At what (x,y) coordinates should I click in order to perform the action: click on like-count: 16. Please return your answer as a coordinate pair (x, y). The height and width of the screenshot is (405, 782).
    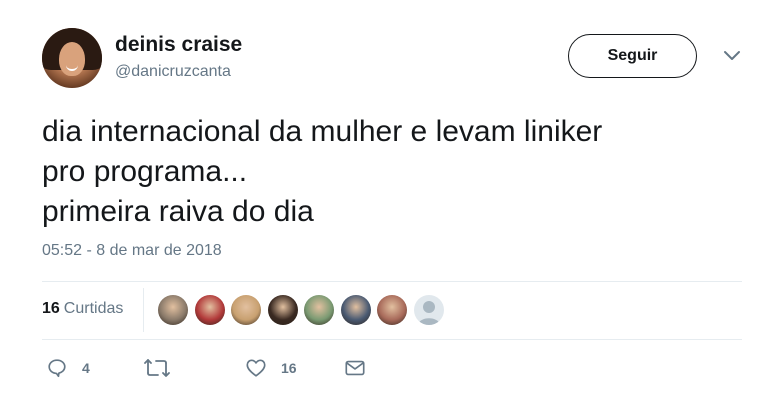
    Looking at the image, I should click on (289, 368).